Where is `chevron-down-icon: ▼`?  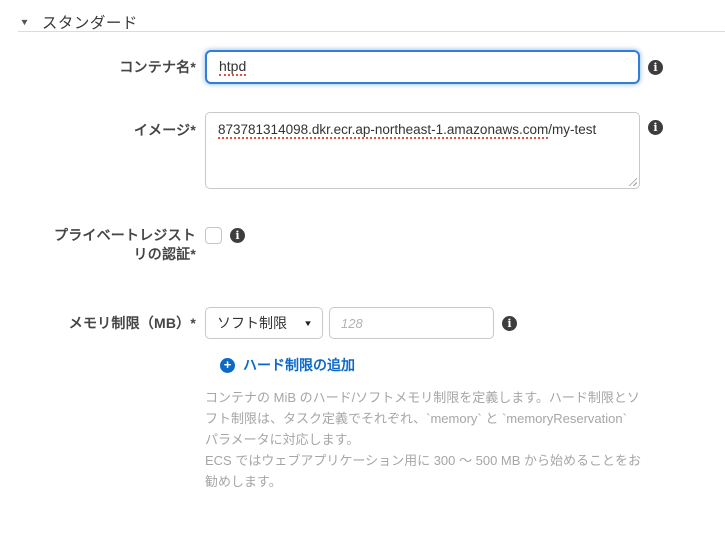 chevron-down-icon: ▼ is located at coordinates (308, 323).